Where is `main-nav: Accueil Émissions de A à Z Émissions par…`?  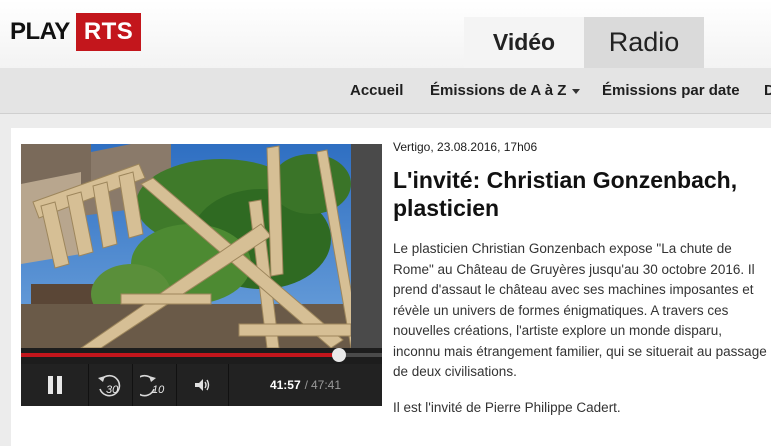 main-nav: Accueil Émissions de A à Z Émissions par… is located at coordinates (385, 91).